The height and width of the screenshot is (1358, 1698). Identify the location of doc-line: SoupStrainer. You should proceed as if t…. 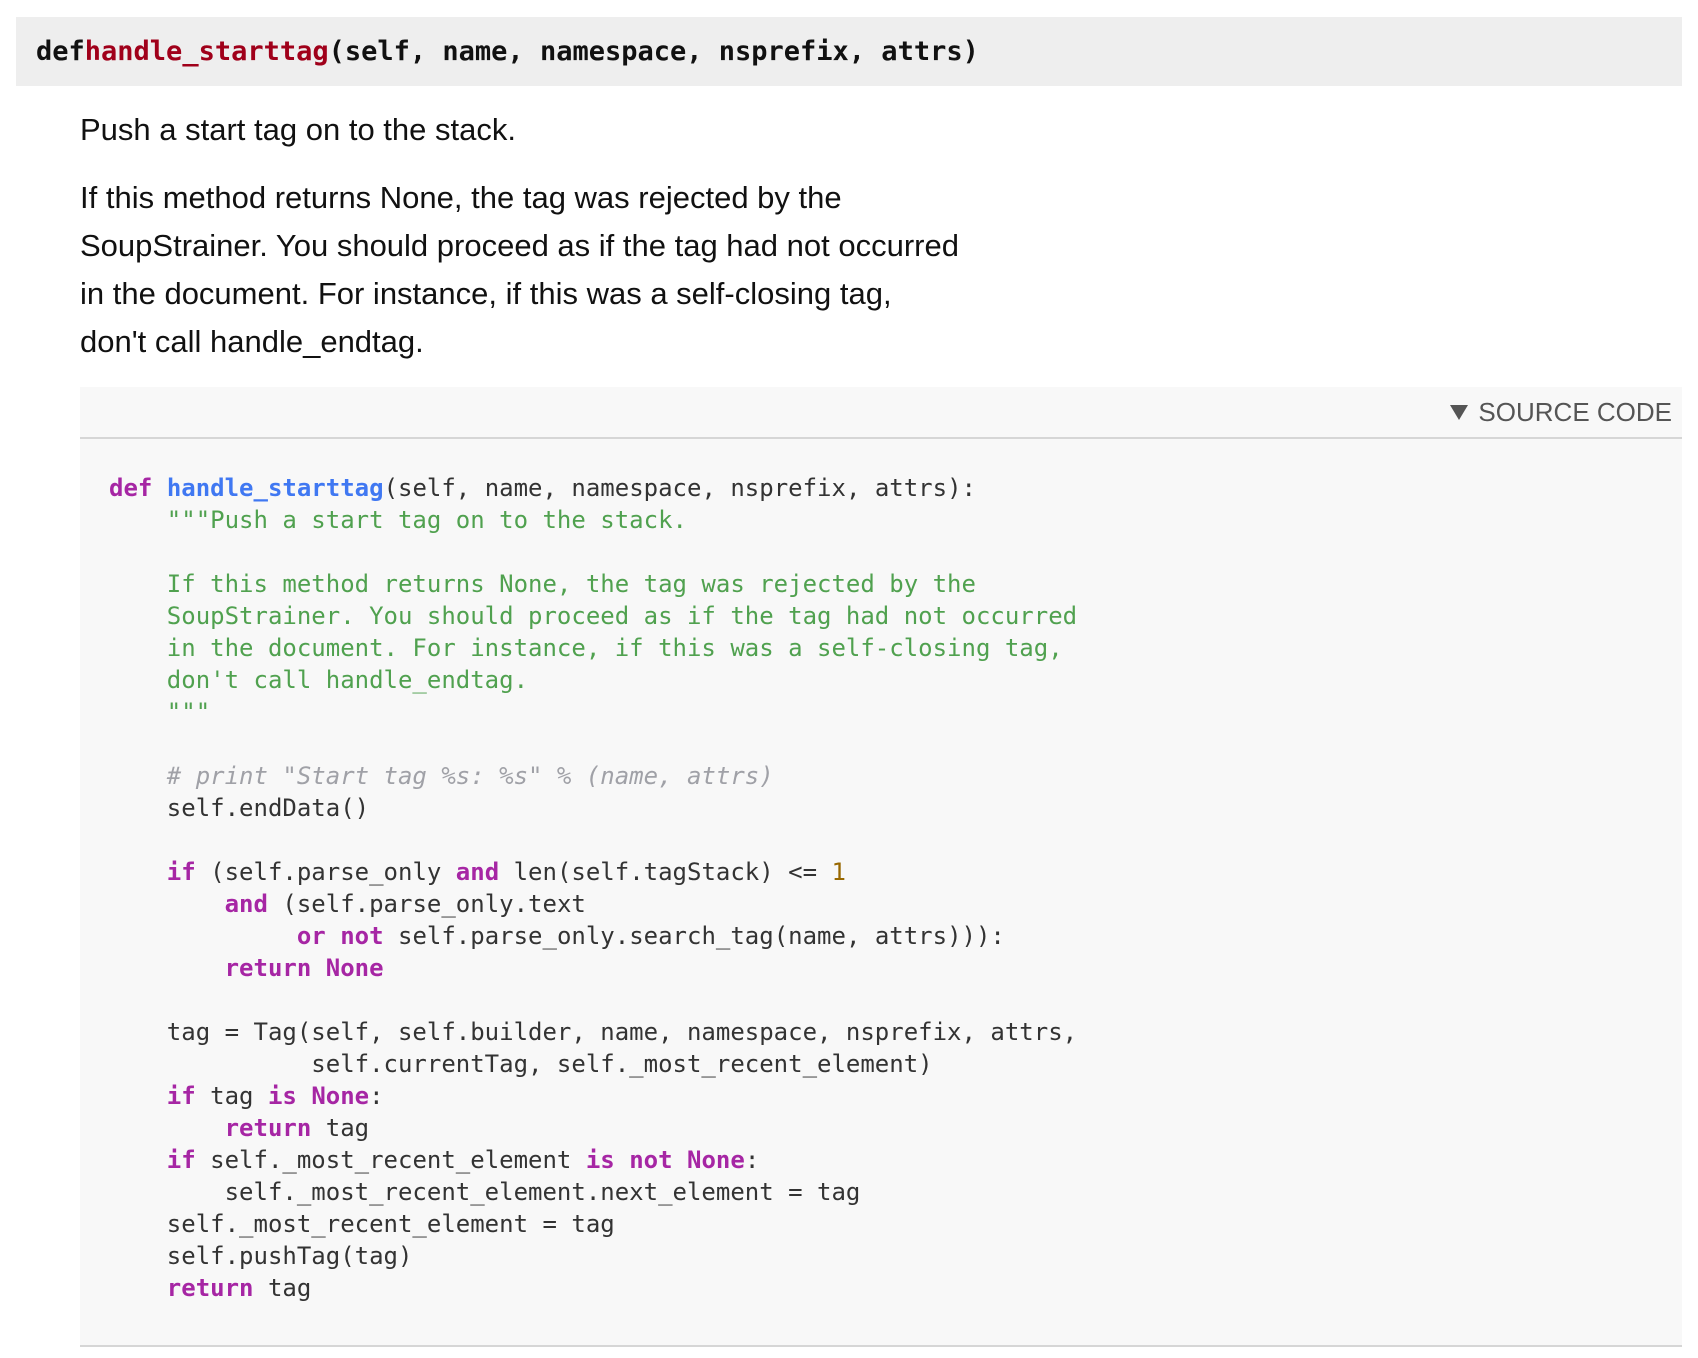
(519, 245).